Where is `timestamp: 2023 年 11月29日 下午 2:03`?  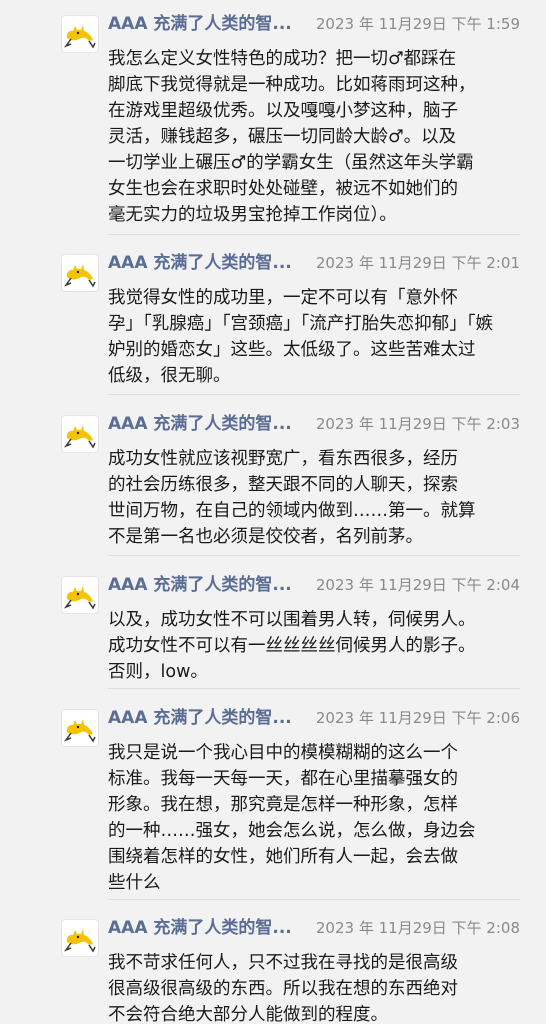
timestamp: 2023 年 11月29日 下午 2:03 is located at coordinates (417, 424).